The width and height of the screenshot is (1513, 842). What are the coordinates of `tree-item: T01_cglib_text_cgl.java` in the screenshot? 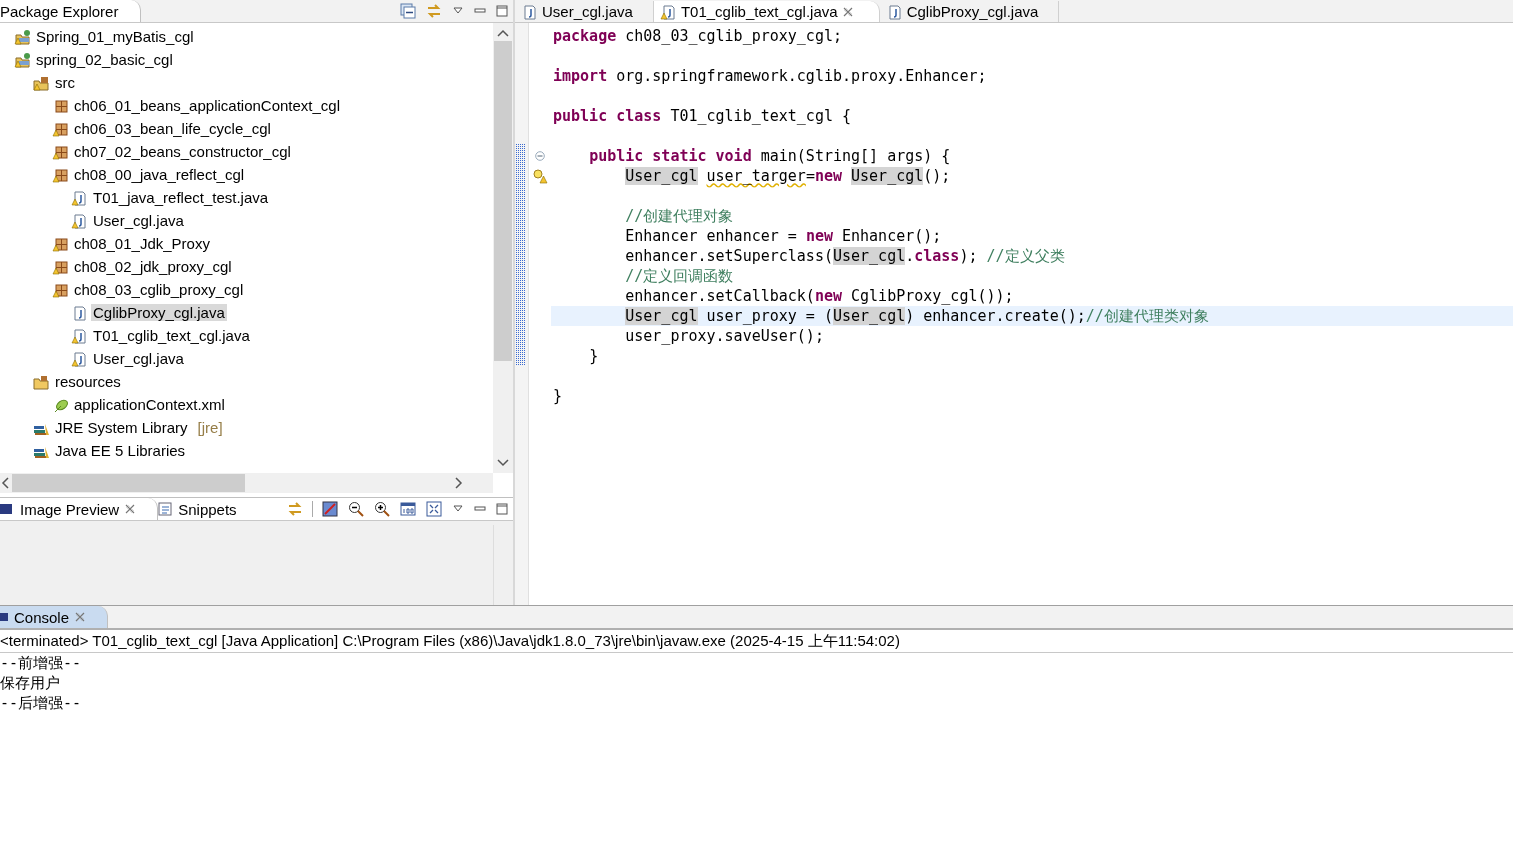 It's located at (171, 335).